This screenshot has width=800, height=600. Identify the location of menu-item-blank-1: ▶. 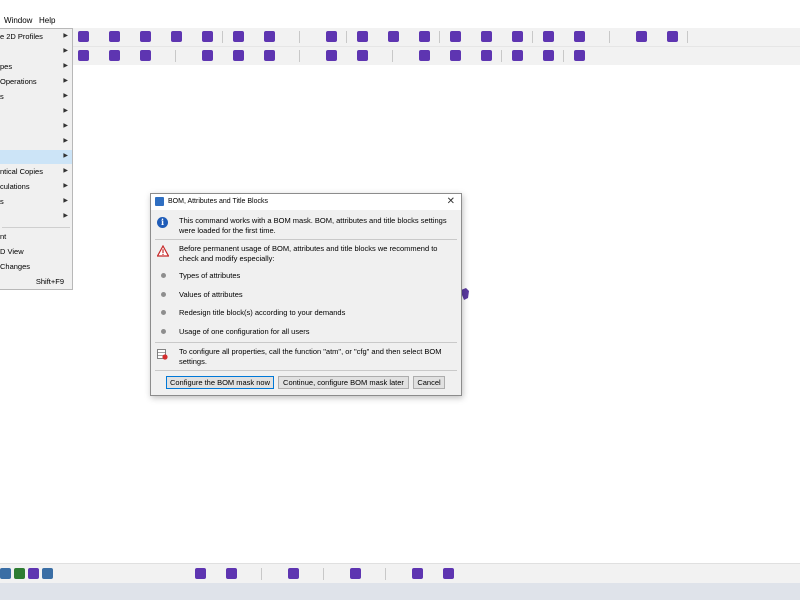
(36, 52).